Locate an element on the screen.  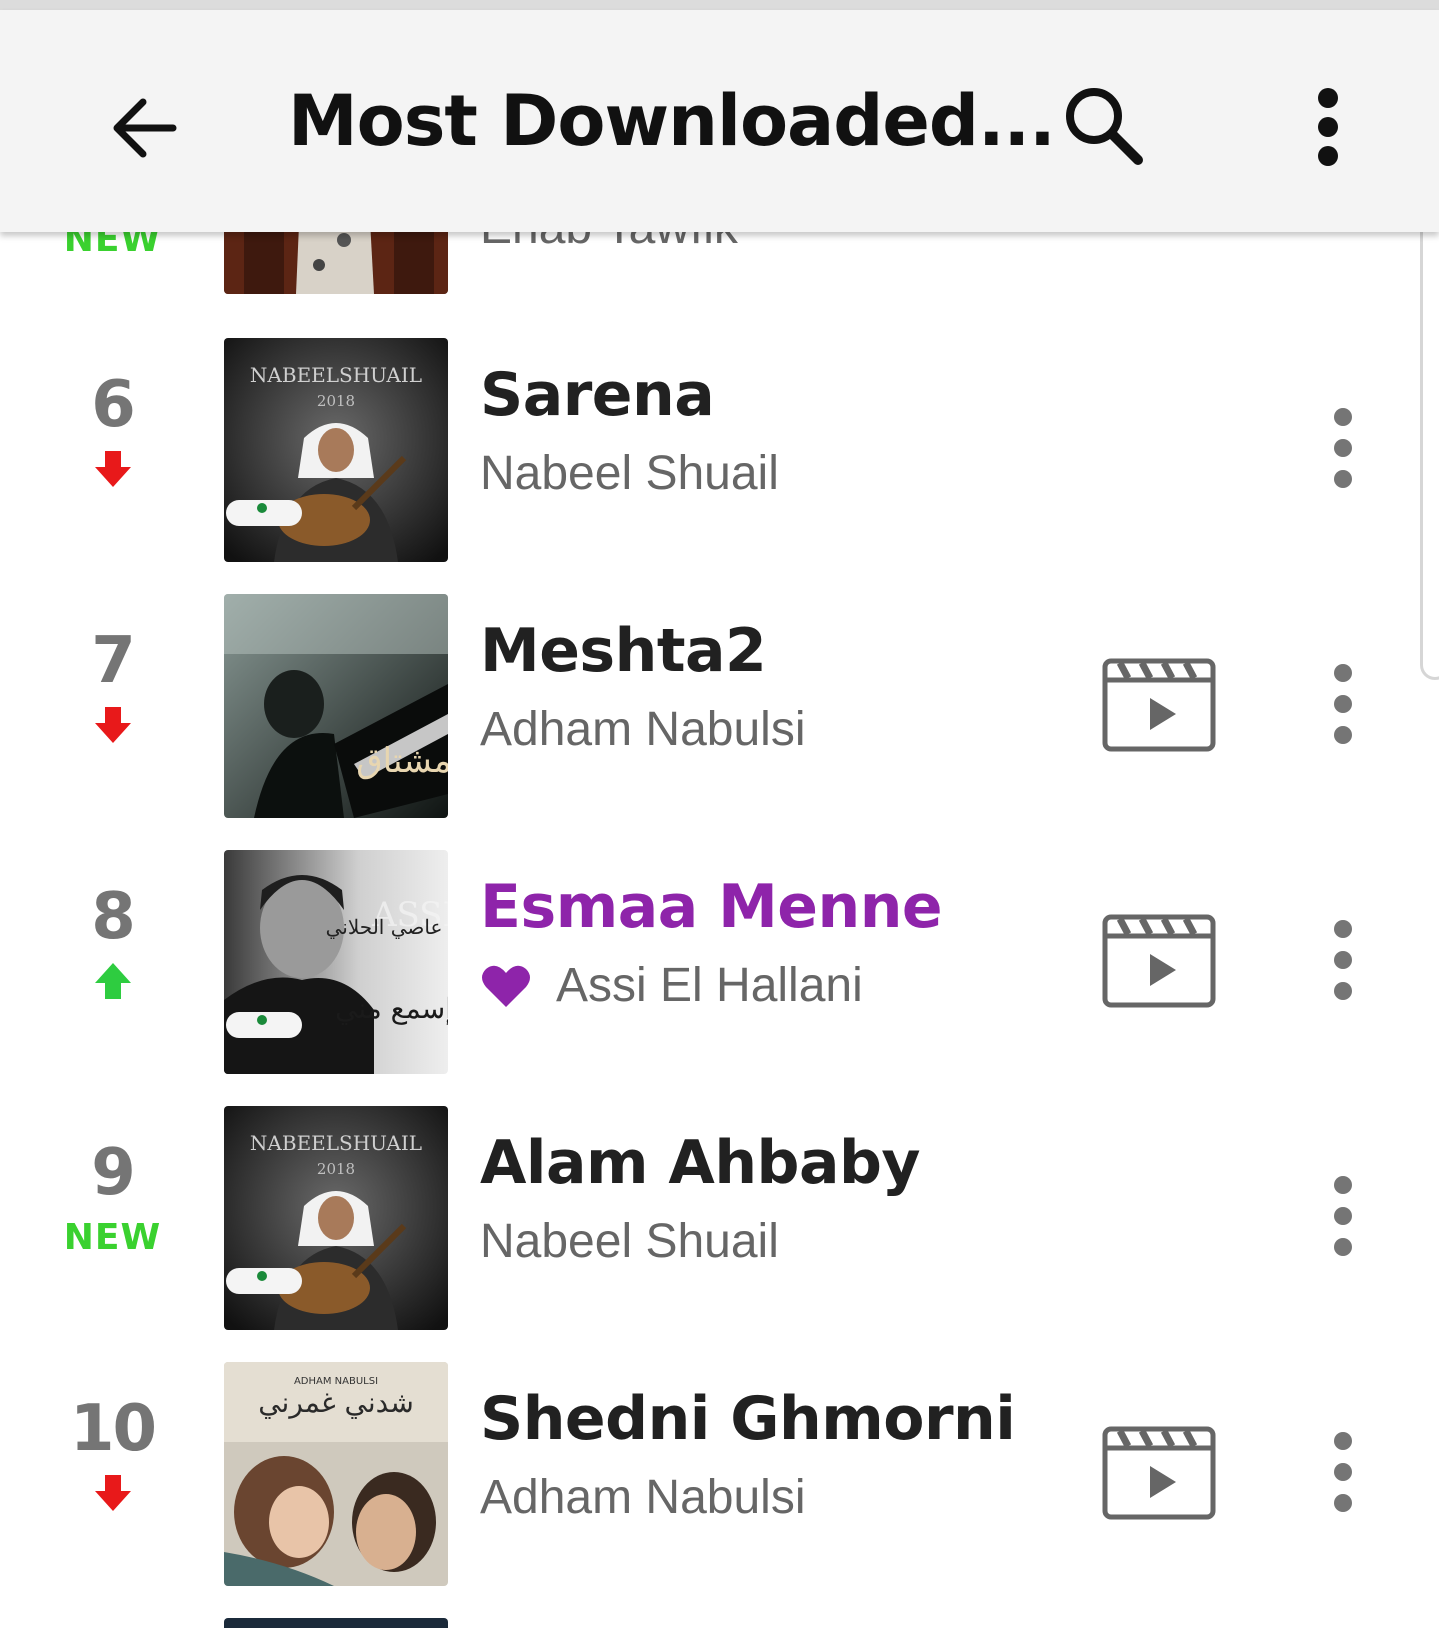
svg-text: مشتاق is located at coordinates (402, 761).